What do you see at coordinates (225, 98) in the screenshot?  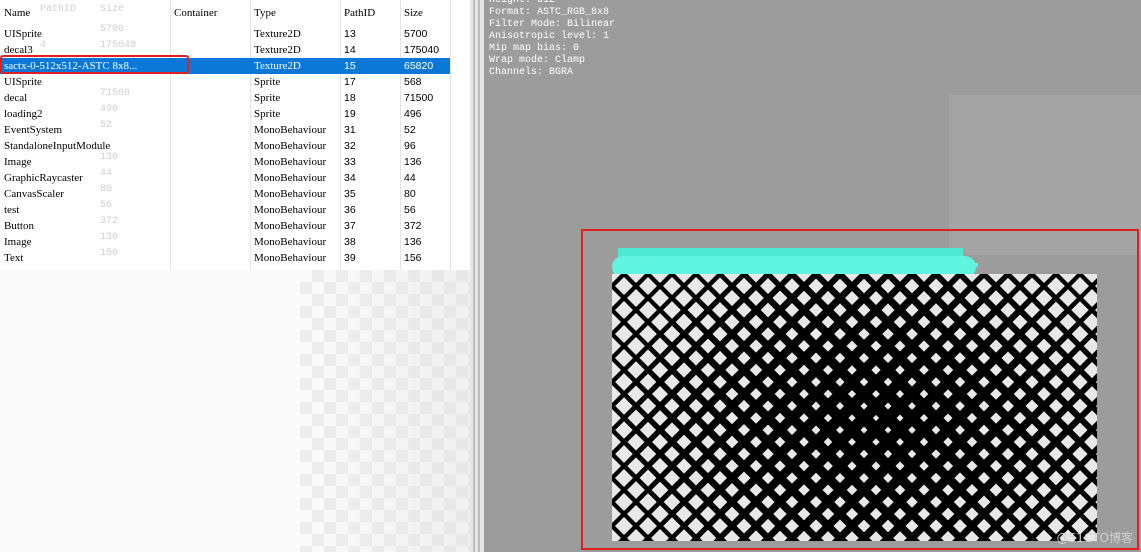 I see `table-row: decal Sprite 18 71500` at bounding box center [225, 98].